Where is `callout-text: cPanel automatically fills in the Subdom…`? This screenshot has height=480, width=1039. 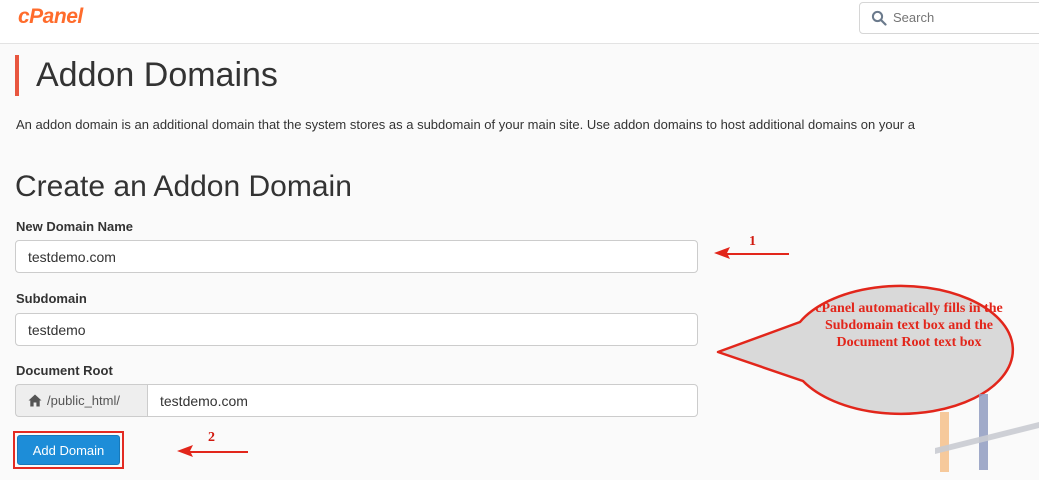 callout-text: cPanel automatically fills in the Subdom… is located at coordinates (909, 325).